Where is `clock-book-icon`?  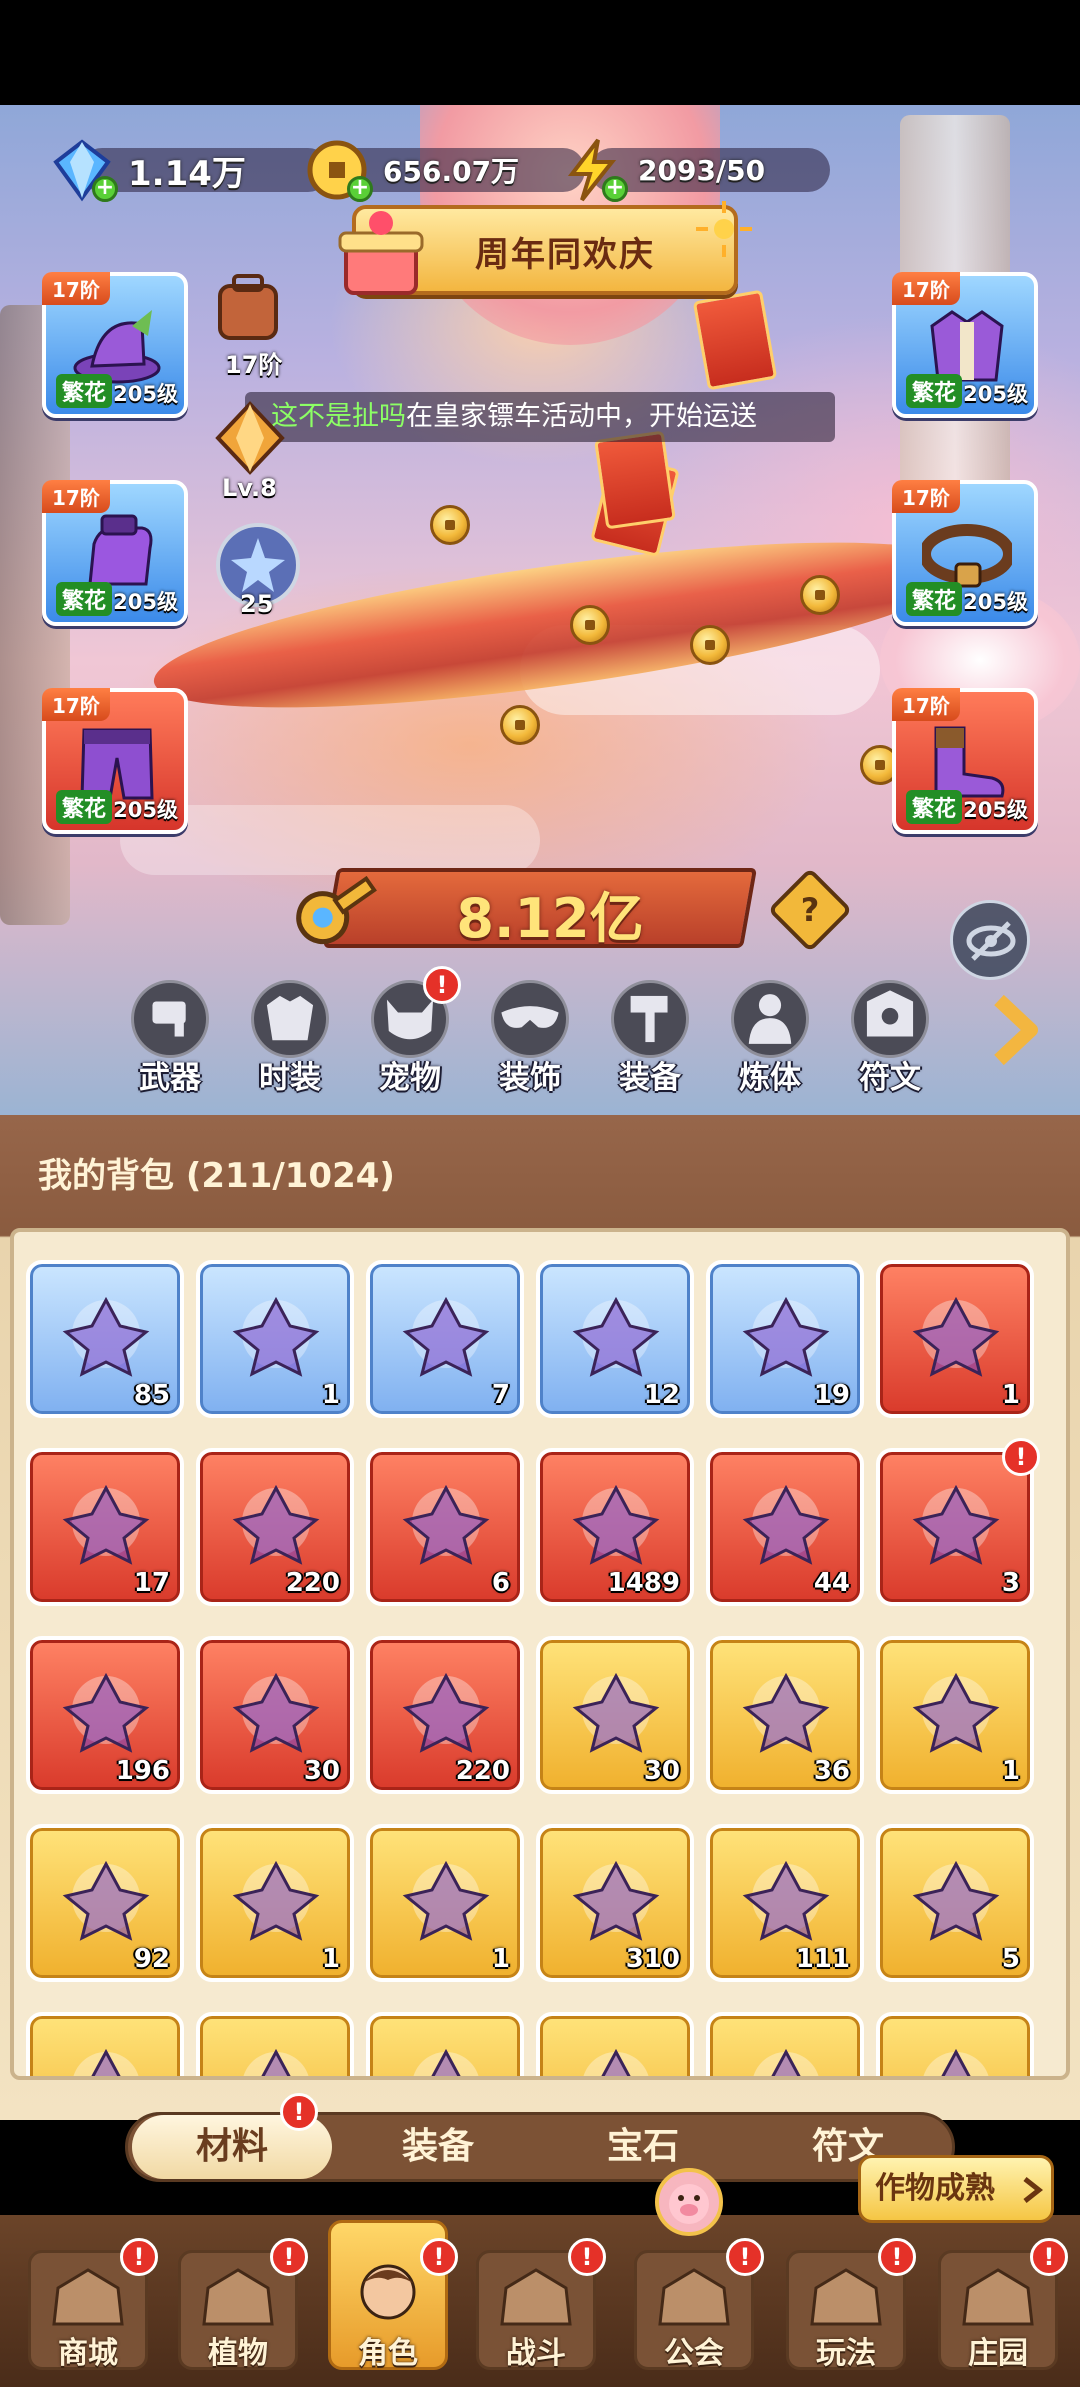 clock-book-icon is located at coordinates (956, 1336).